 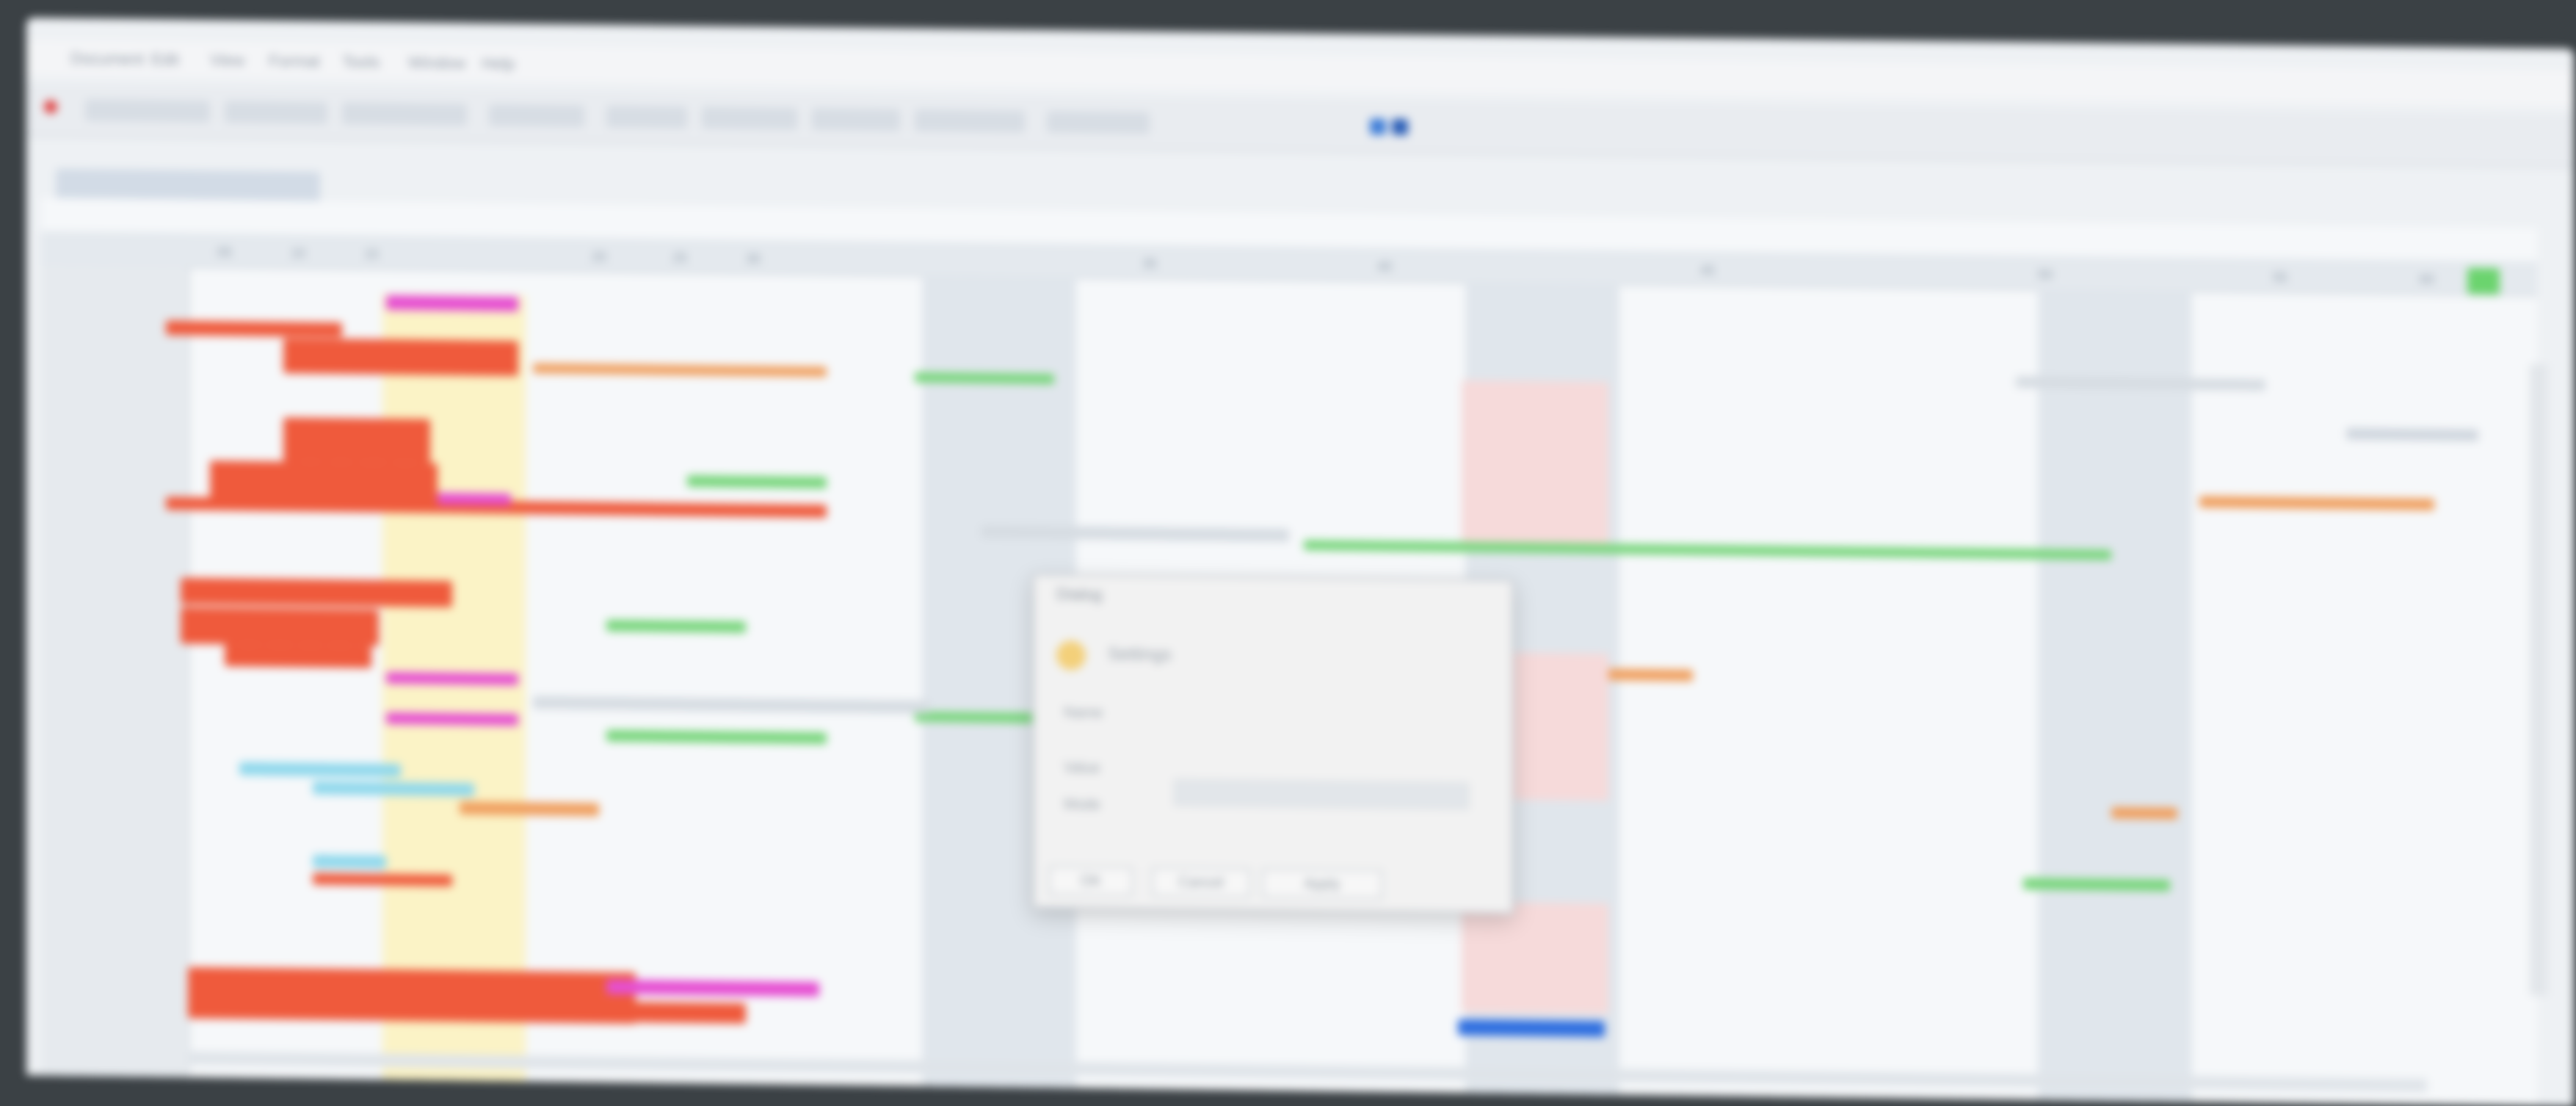 What do you see at coordinates (1082, 768) in the screenshot?
I see `dialog-field-label: Value` at bounding box center [1082, 768].